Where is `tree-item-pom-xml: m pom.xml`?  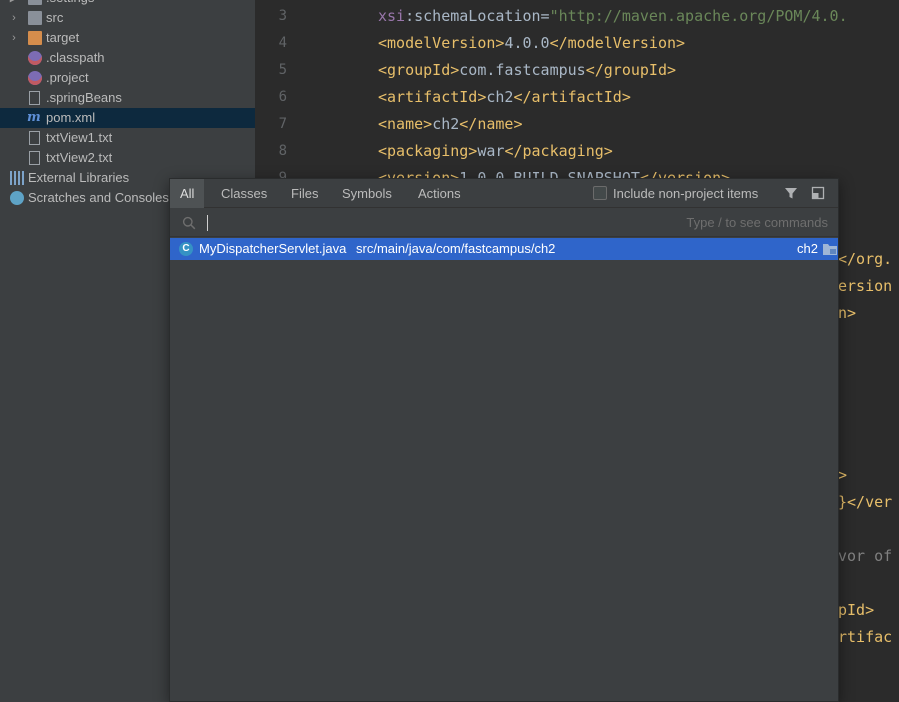 tree-item-pom-xml: m pom.xml is located at coordinates (127, 118).